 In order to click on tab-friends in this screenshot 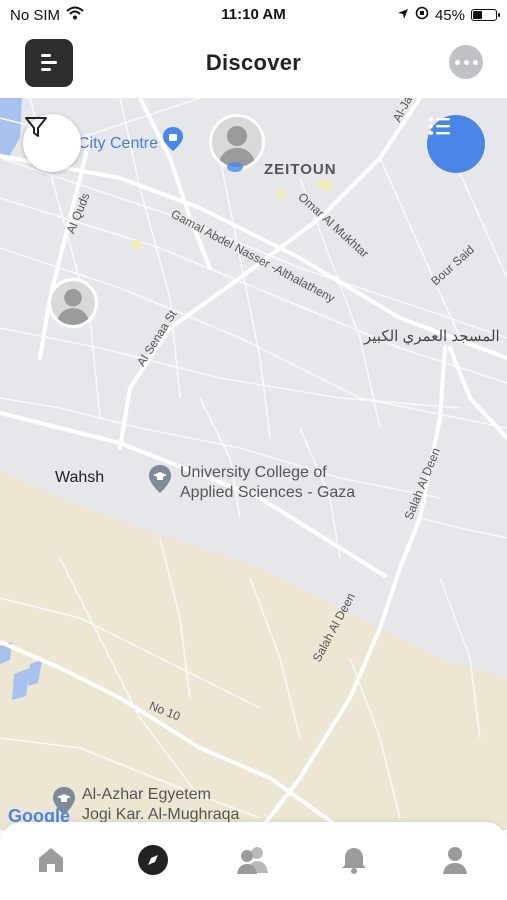, I will do `click(253, 860)`.